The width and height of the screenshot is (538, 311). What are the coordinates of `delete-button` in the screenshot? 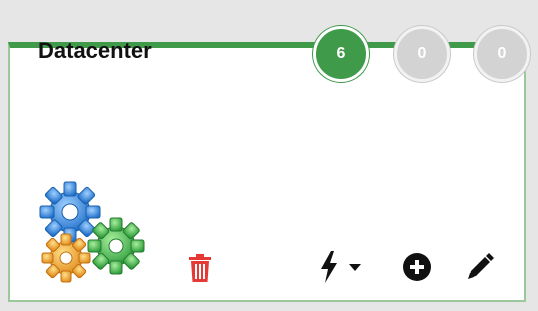 It's located at (200, 268).